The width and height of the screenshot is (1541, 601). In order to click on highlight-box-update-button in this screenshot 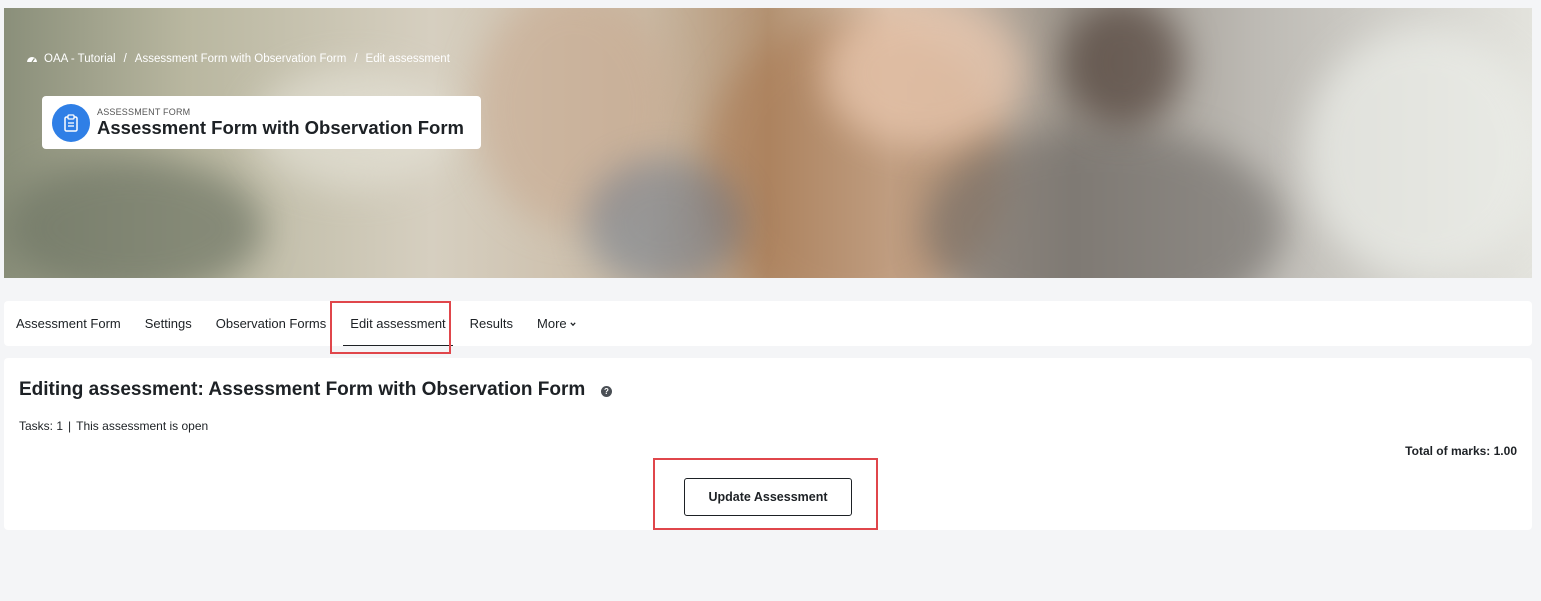, I will do `click(765, 494)`.